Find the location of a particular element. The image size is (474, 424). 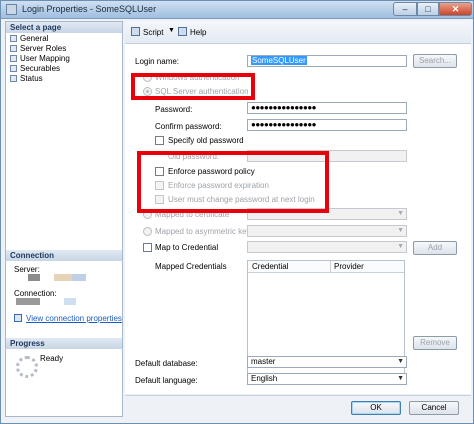

progress-status: Ready is located at coordinates (52, 358).